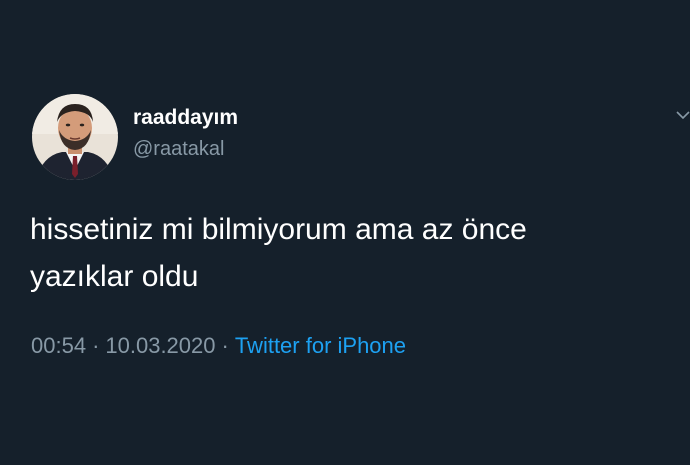  I want to click on tweet-date: 10.03.2020, so click(160, 345).